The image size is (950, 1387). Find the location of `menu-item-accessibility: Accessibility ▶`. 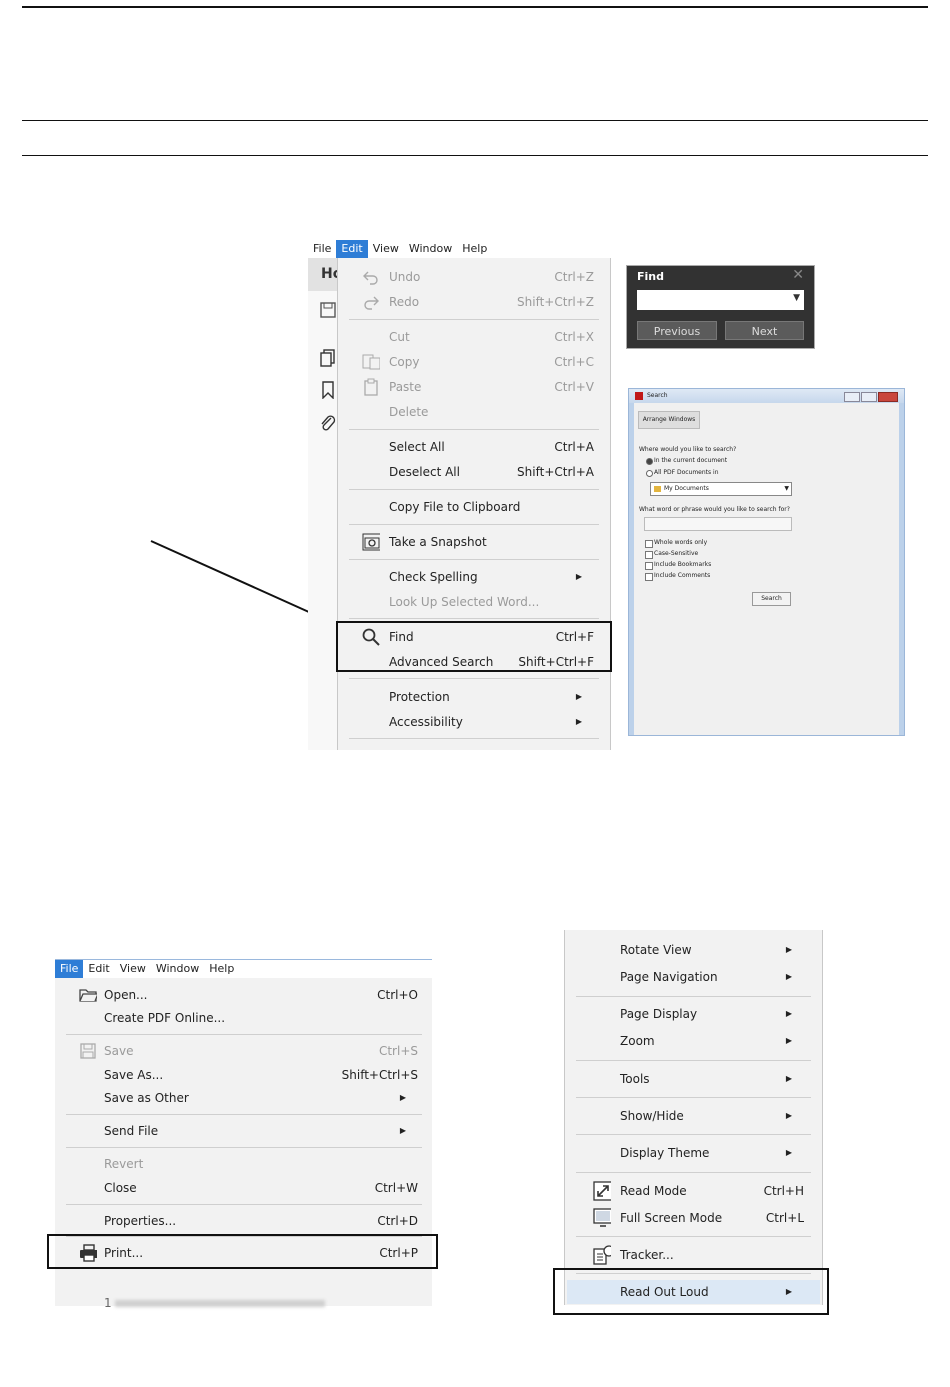

menu-item-accessibility: Accessibility ▶ is located at coordinates (474, 722).